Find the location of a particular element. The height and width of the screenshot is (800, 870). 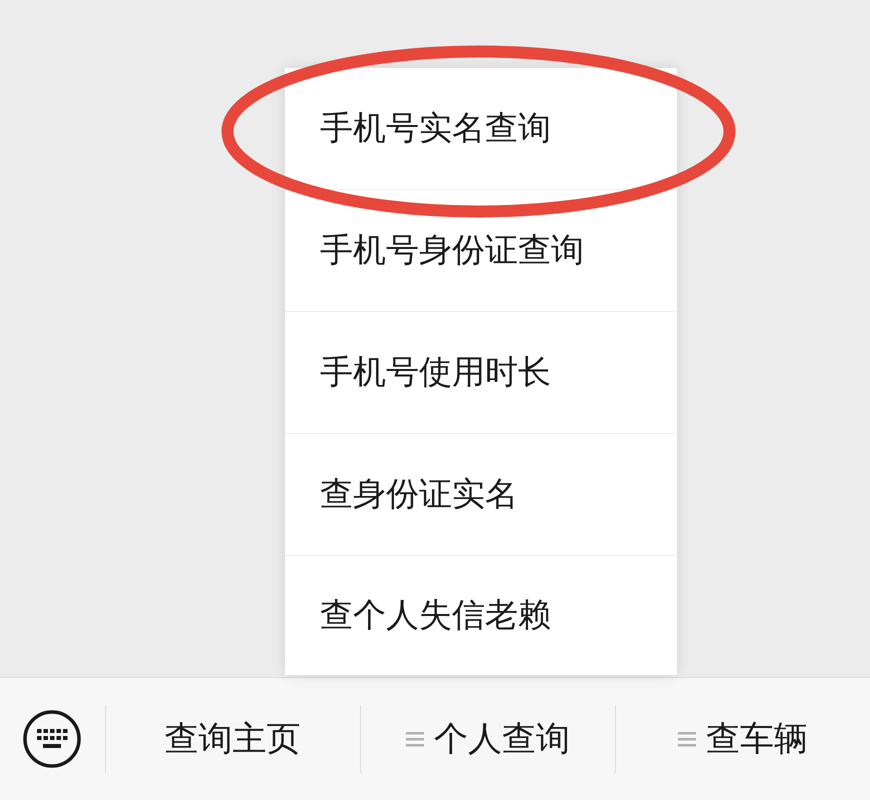

menu-tab: 个人查询 is located at coordinates (488, 739).